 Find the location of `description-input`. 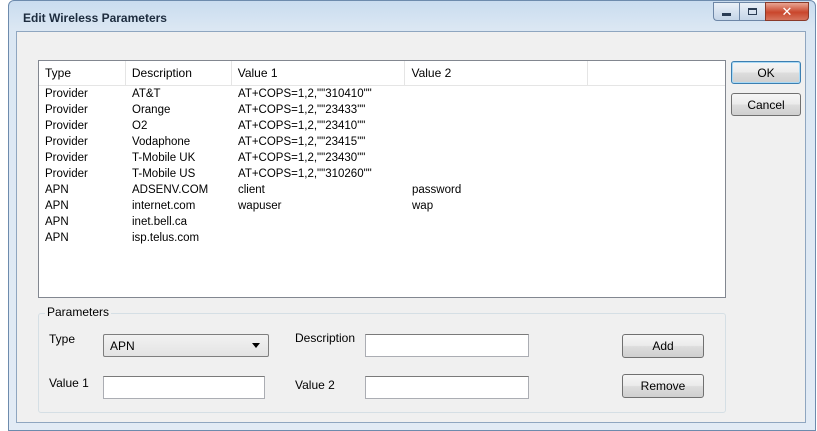

description-input is located at coordinates (447, 345).